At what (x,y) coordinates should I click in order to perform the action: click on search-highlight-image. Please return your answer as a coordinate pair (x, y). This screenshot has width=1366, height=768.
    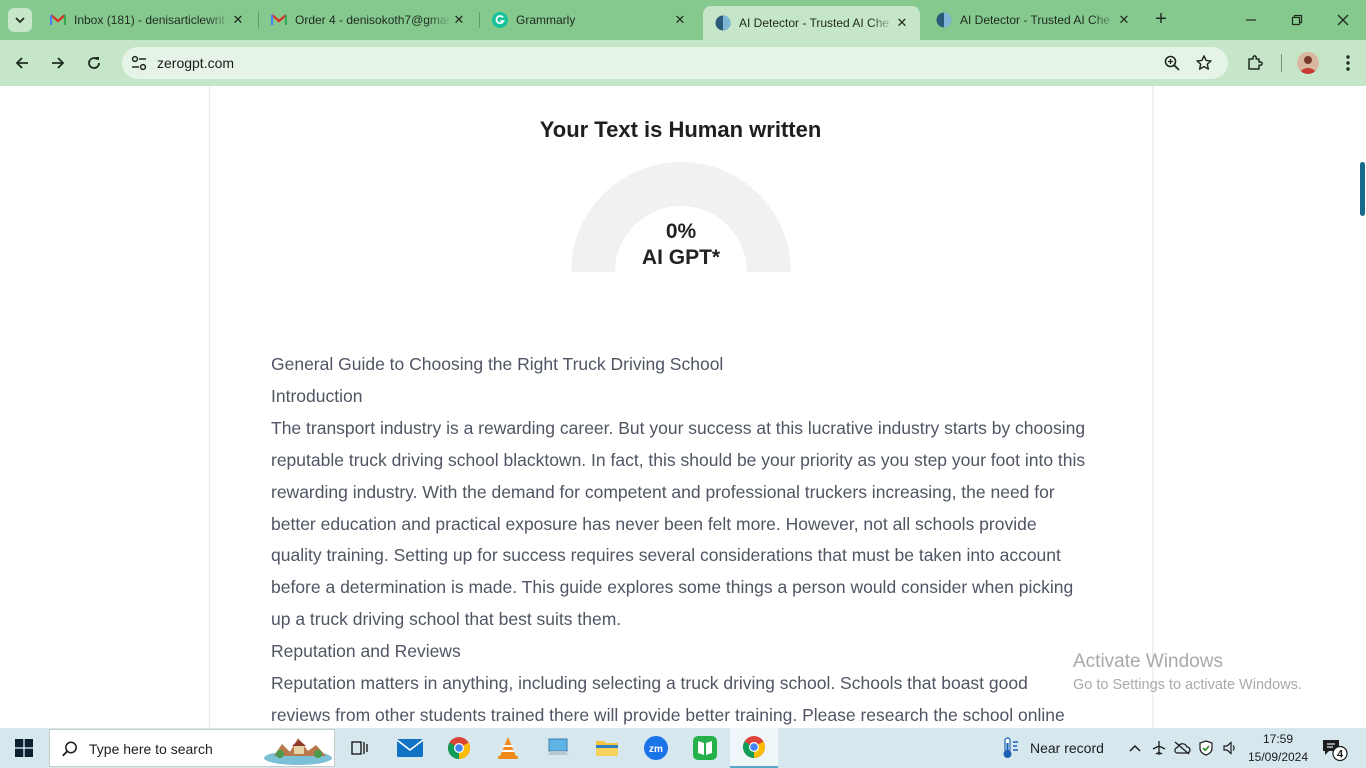
    Looking at the image, I should click on (298, 751).